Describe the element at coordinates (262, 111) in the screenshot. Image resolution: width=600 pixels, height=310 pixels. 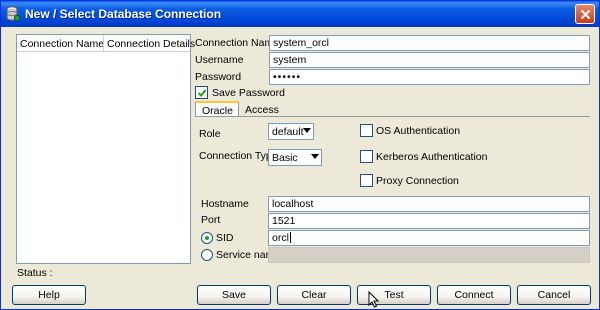
I see `tab-access: Access` at that location.